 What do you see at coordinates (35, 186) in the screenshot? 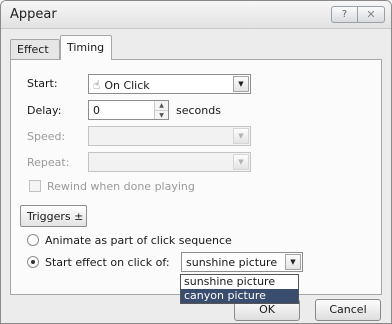
I see `rewind-checkbox` at bounding box center [35, 186].